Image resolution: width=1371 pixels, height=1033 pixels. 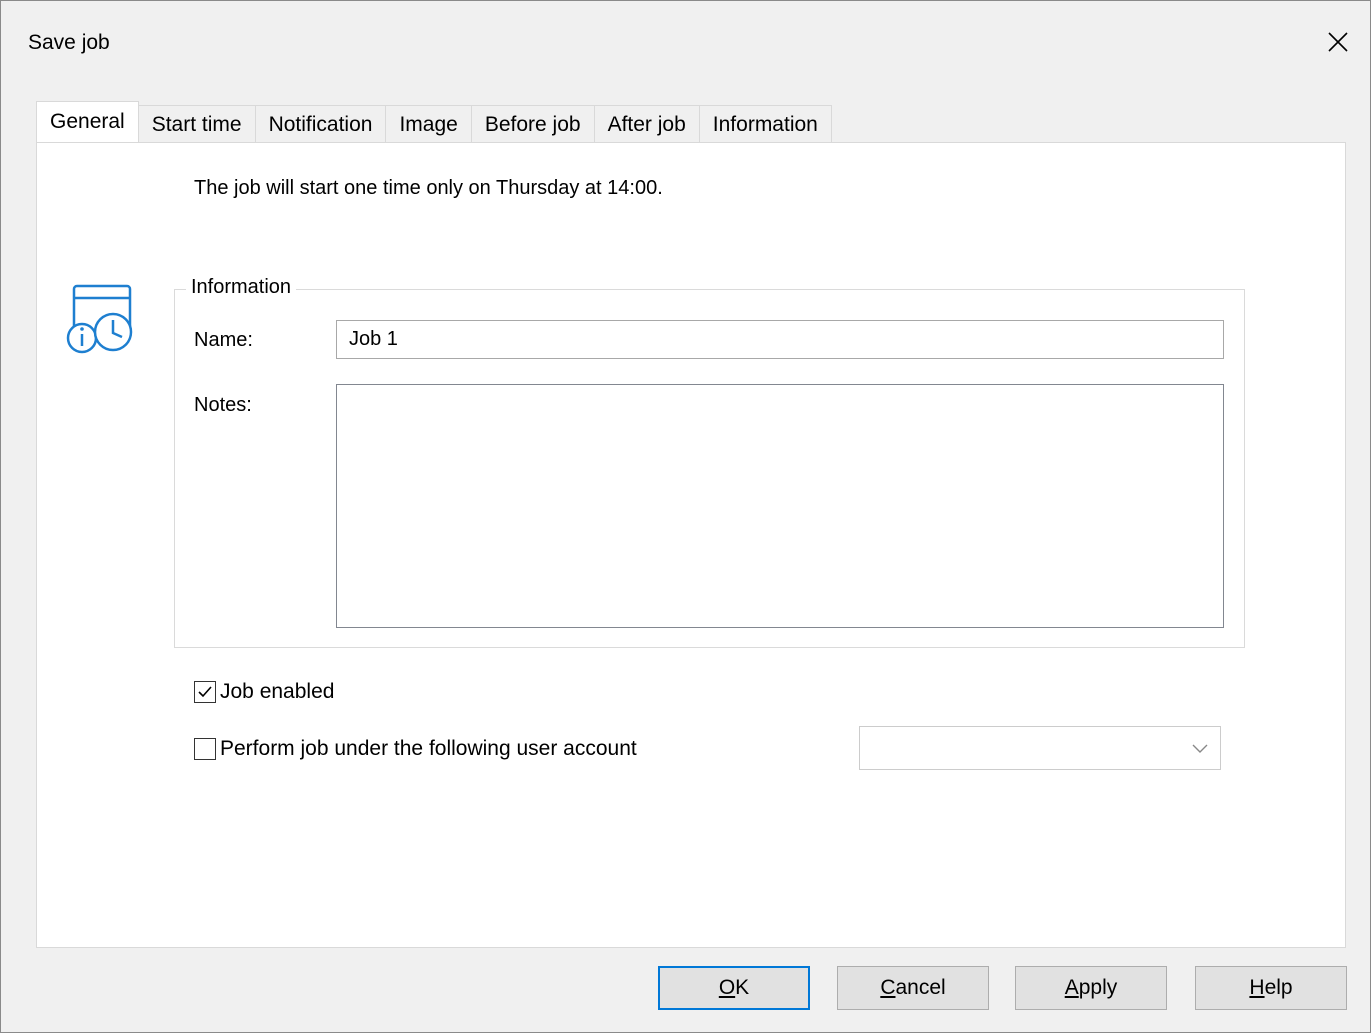 I want to click on ok-button: OK, so click(x=734, y=988).